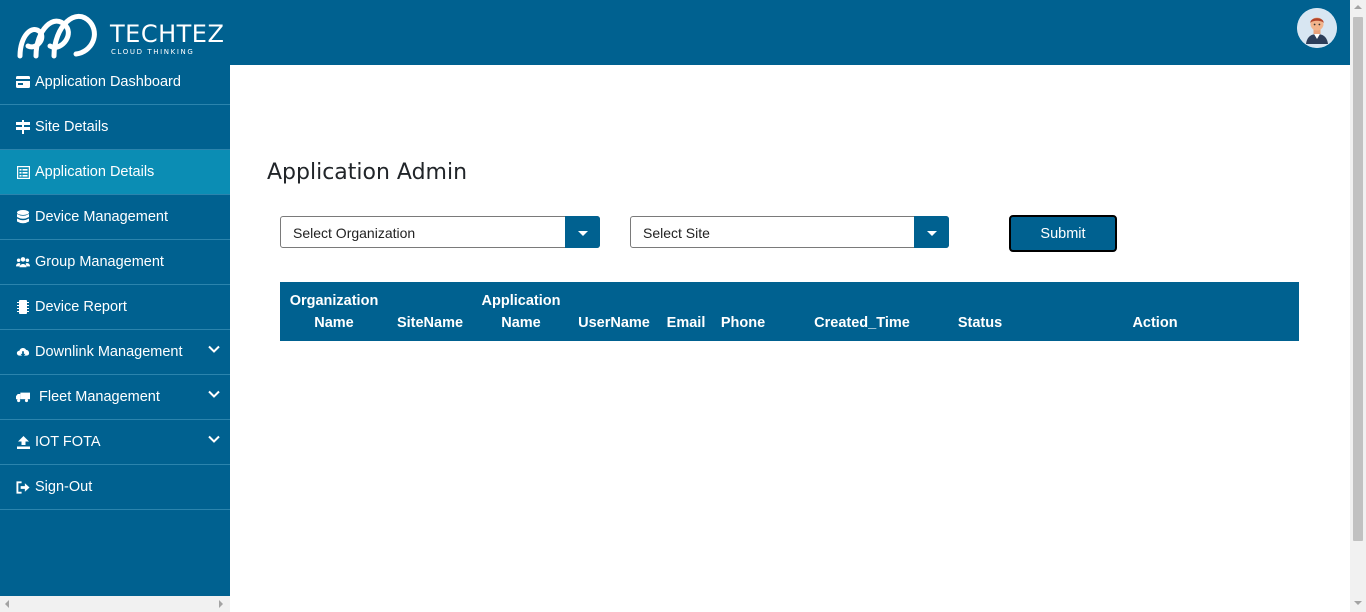  What do you see at coordinates (23, 307) in the screenshot?
I see `chip-icon` at bounding box center [23, 307].